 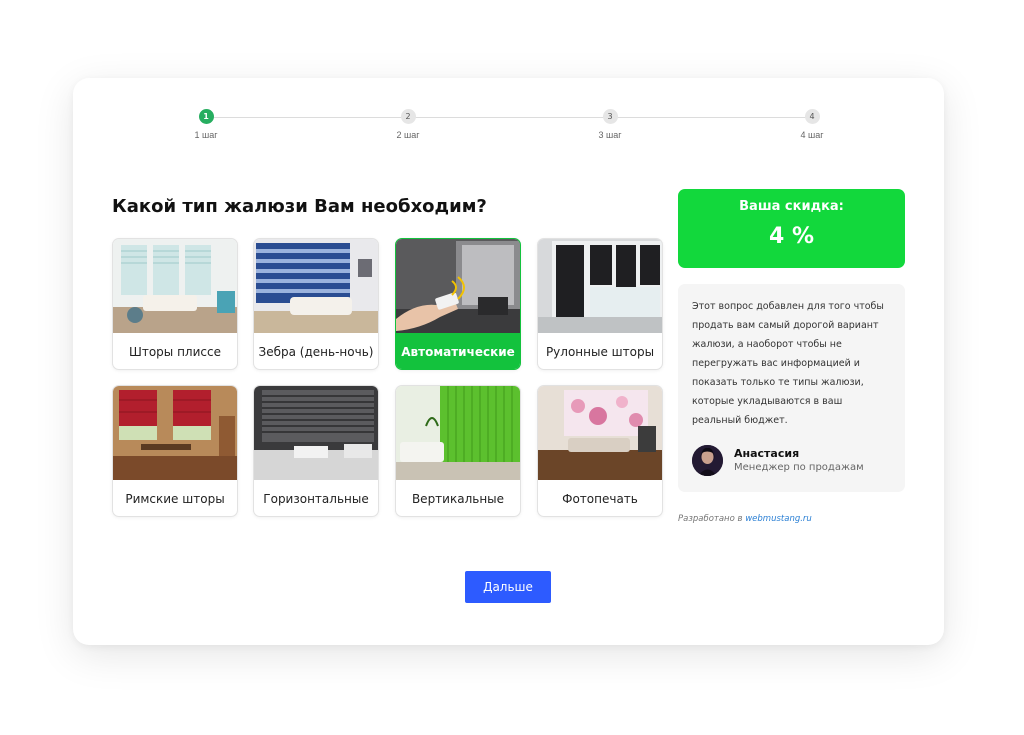 What do you see at coordinates (408, 135) in the screenshot?
I see `step-label: 2 шаг` at bounding box center [408, 135].